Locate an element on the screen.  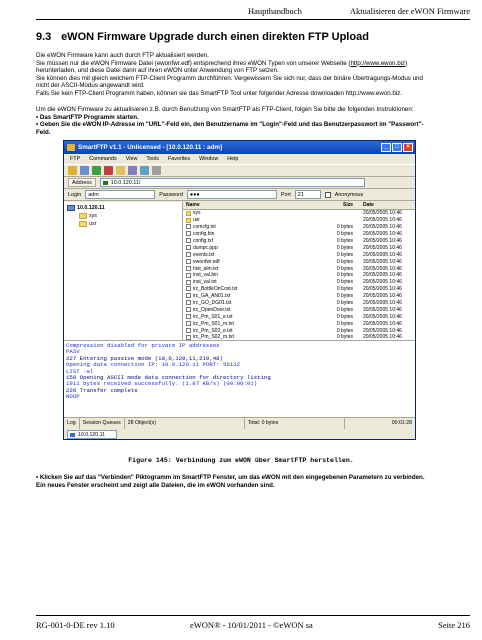
file-row: sys 20/05/2005 10:46 is located at coordinates (299, 213).